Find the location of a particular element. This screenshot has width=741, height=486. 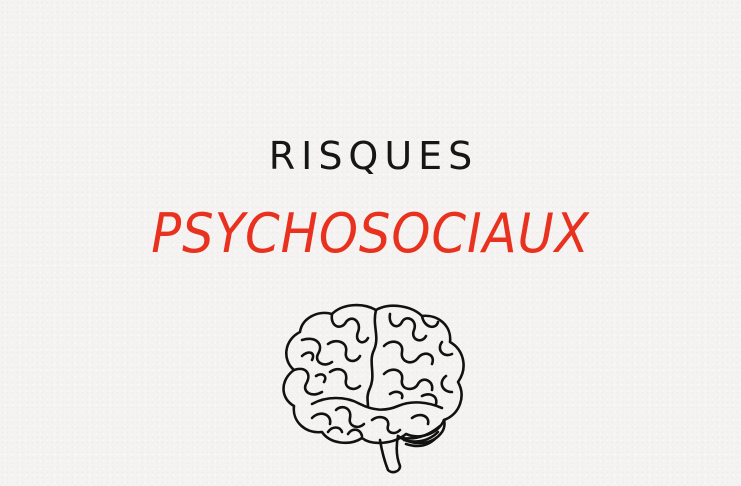

title-psychosociaux: PSYCHOSOCIAUX is located at coordinates (370, 233).